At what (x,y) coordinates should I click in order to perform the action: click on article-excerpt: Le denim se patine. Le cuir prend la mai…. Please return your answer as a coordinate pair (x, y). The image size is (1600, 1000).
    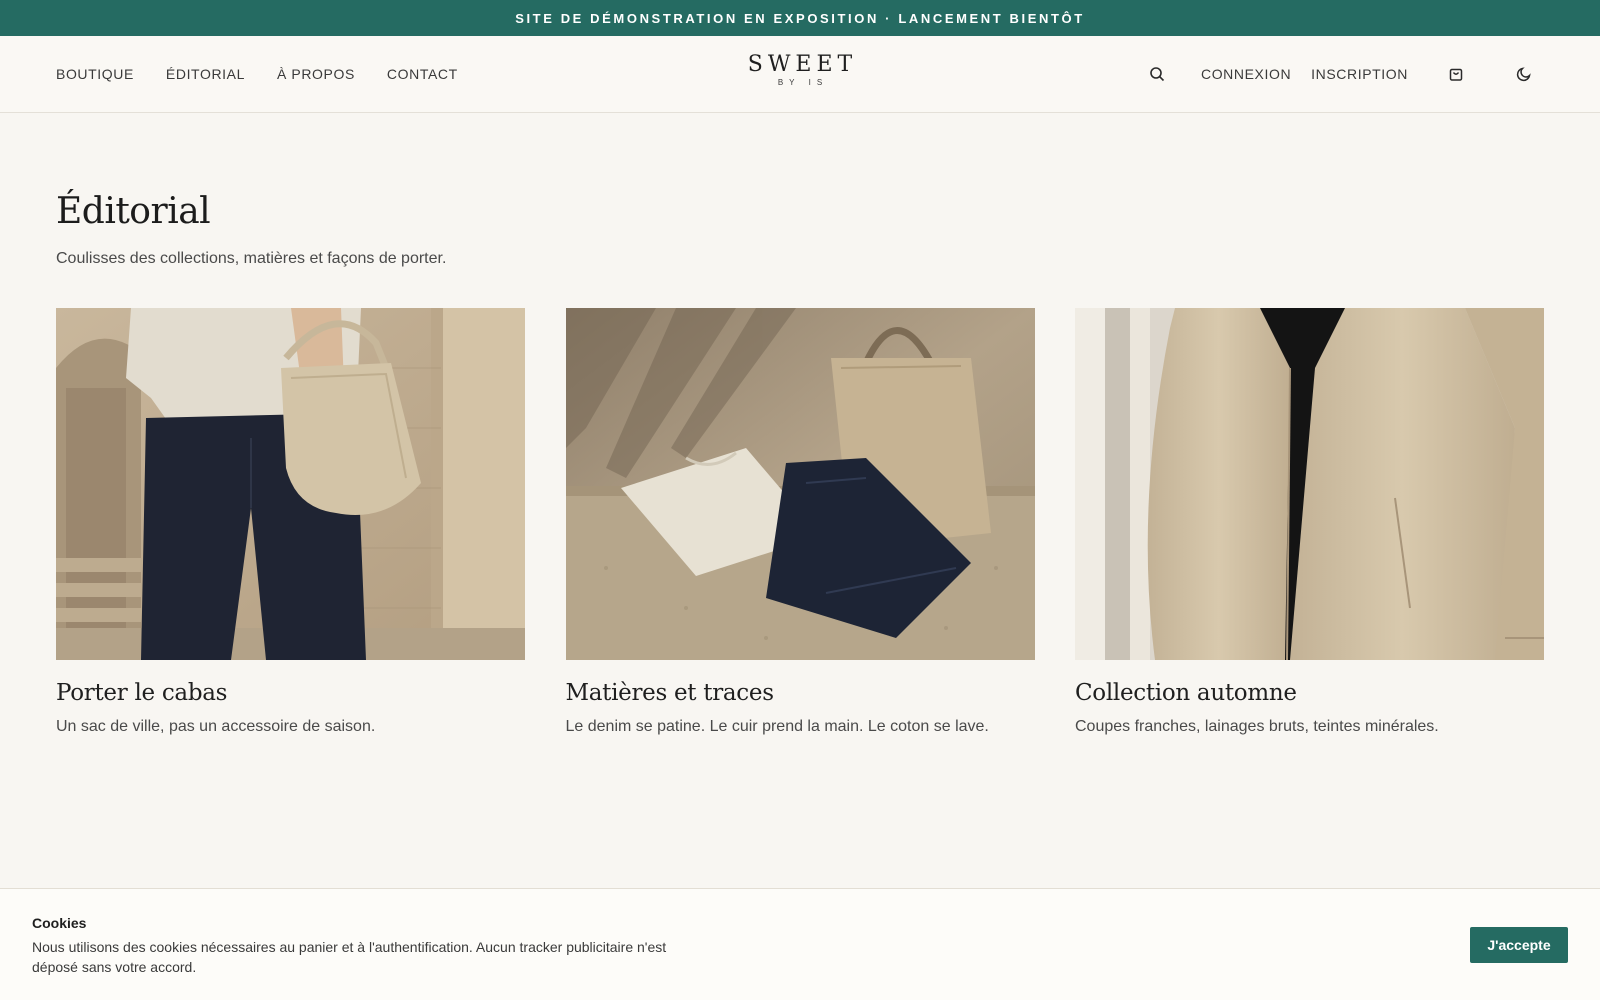
    Looking at the image, I should click on (777, 726).